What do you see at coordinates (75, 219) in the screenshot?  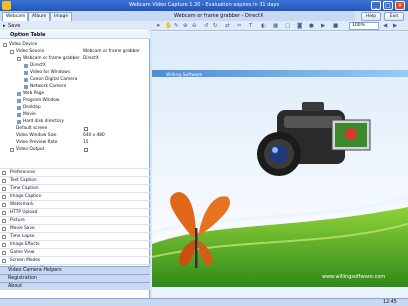 I see `section-picture: Picture` at bounding box center [75, 219].